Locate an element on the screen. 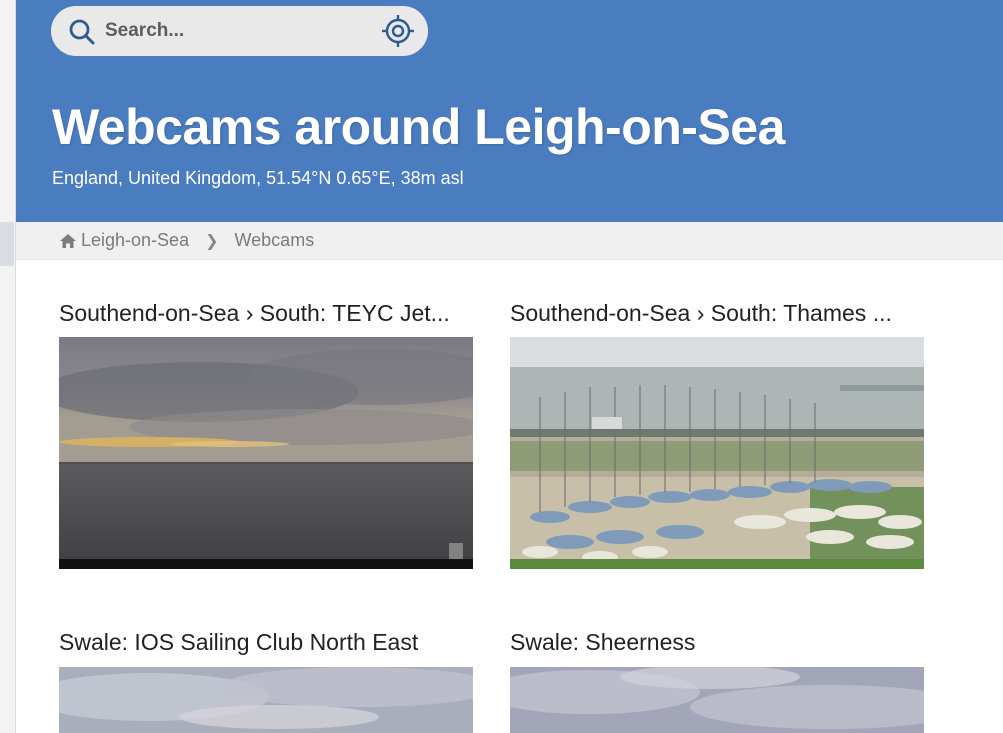 Image resolution: width=1003 pixels, height=733 pixels. search-input is located at coordinates (240, 31).